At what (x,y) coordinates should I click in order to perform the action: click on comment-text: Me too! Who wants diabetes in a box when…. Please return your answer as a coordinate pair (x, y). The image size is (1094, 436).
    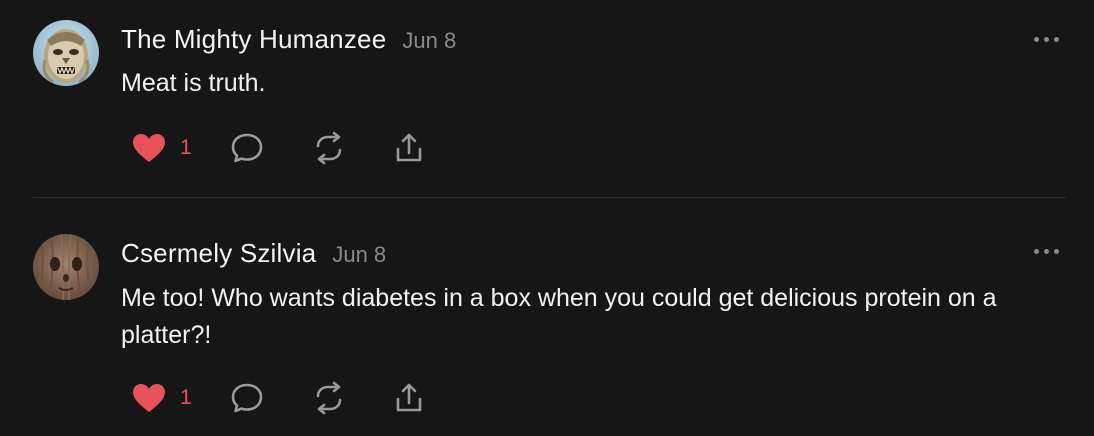
    Looking at the image, I should click on (559, 316).